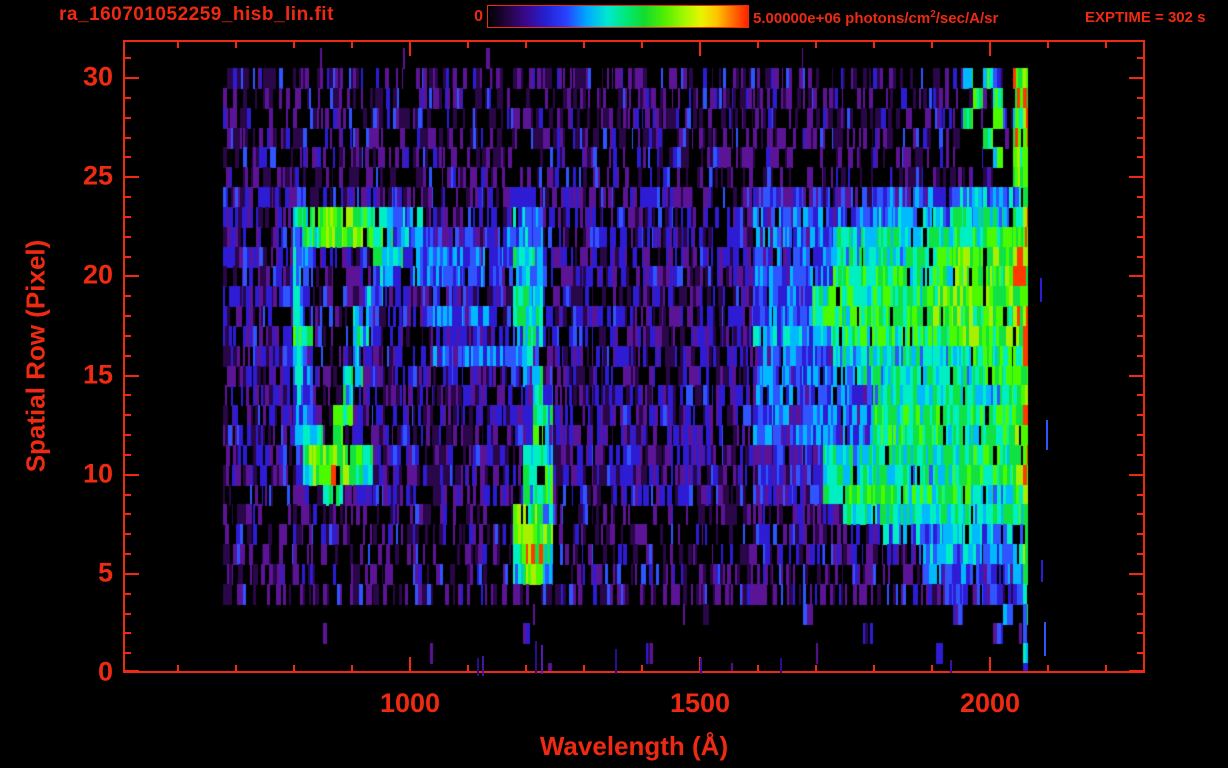 Image resolution: width=1228 pixels, height=768 pixels. Describe the element at coordinates (97, 76) in the screenshot. I see `y-tick-label: 30` at that location.